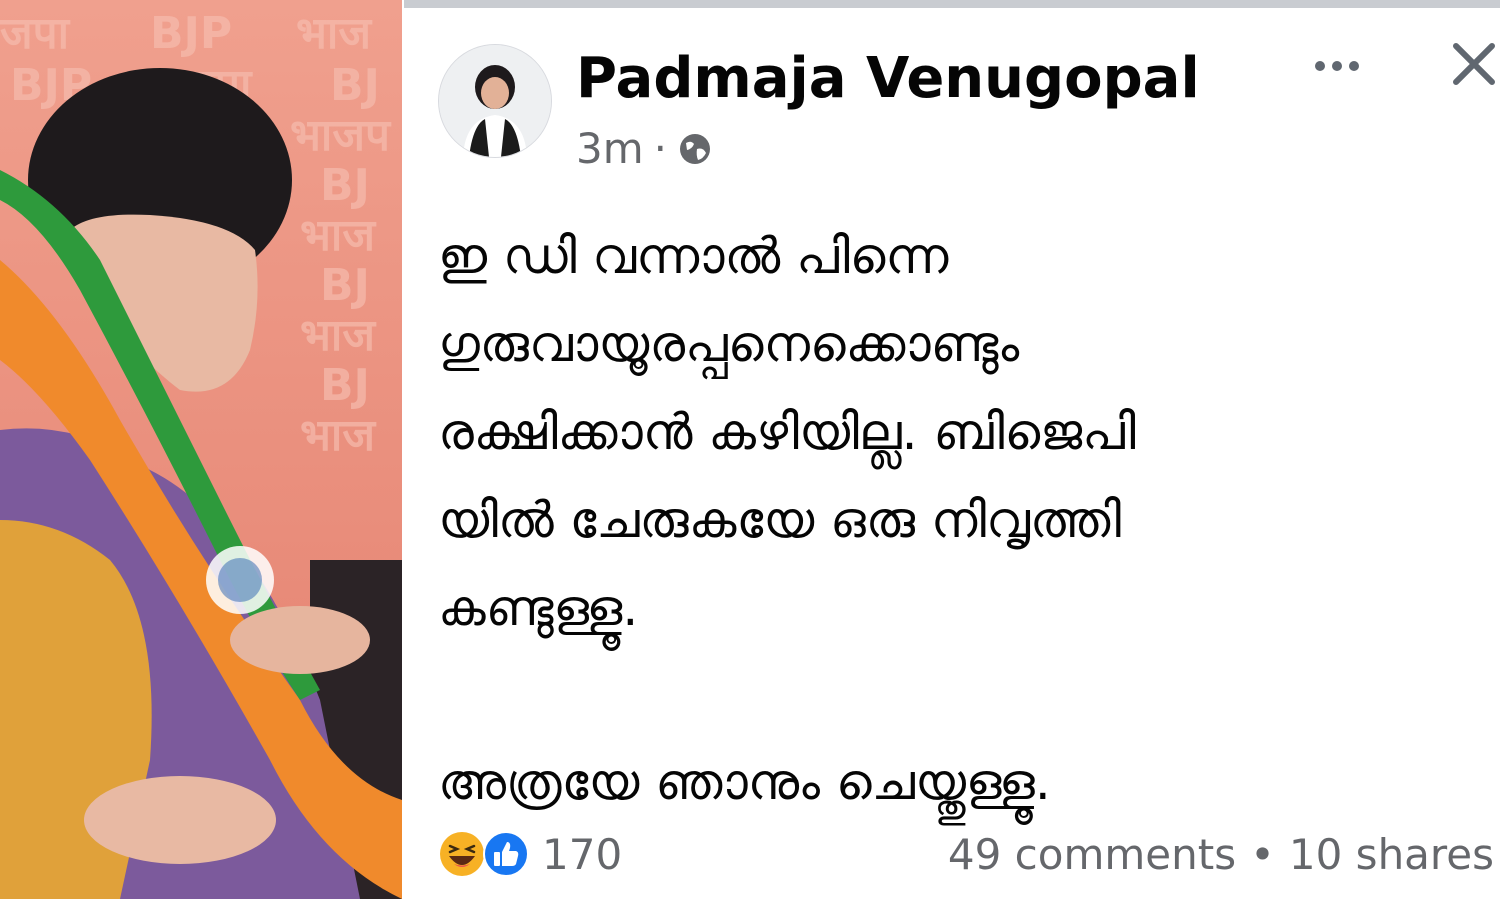 The image size is (1500, 899). Describe the element at coordinates (538, 608) in the screenshot. I see `post-text-line: കണ്ടുള്ളൂ.` at that location.